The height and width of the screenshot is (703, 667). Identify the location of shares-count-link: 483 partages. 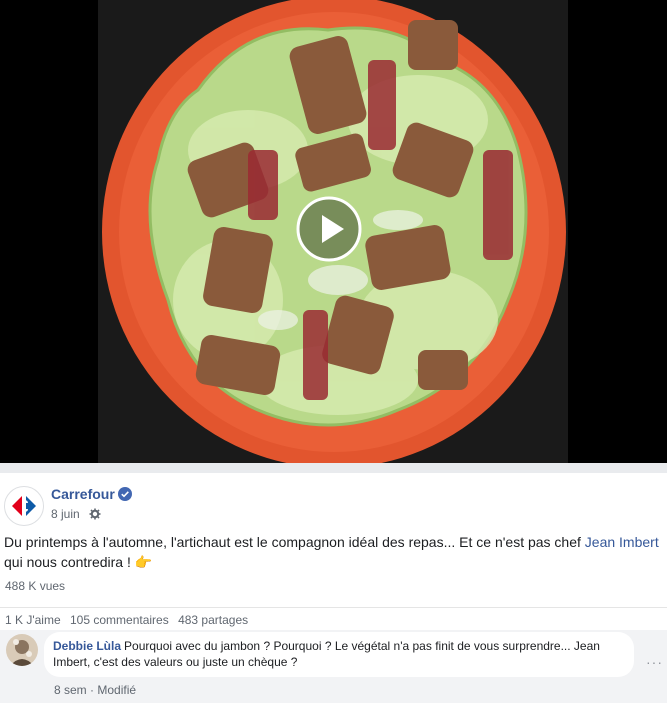
(213, 620).